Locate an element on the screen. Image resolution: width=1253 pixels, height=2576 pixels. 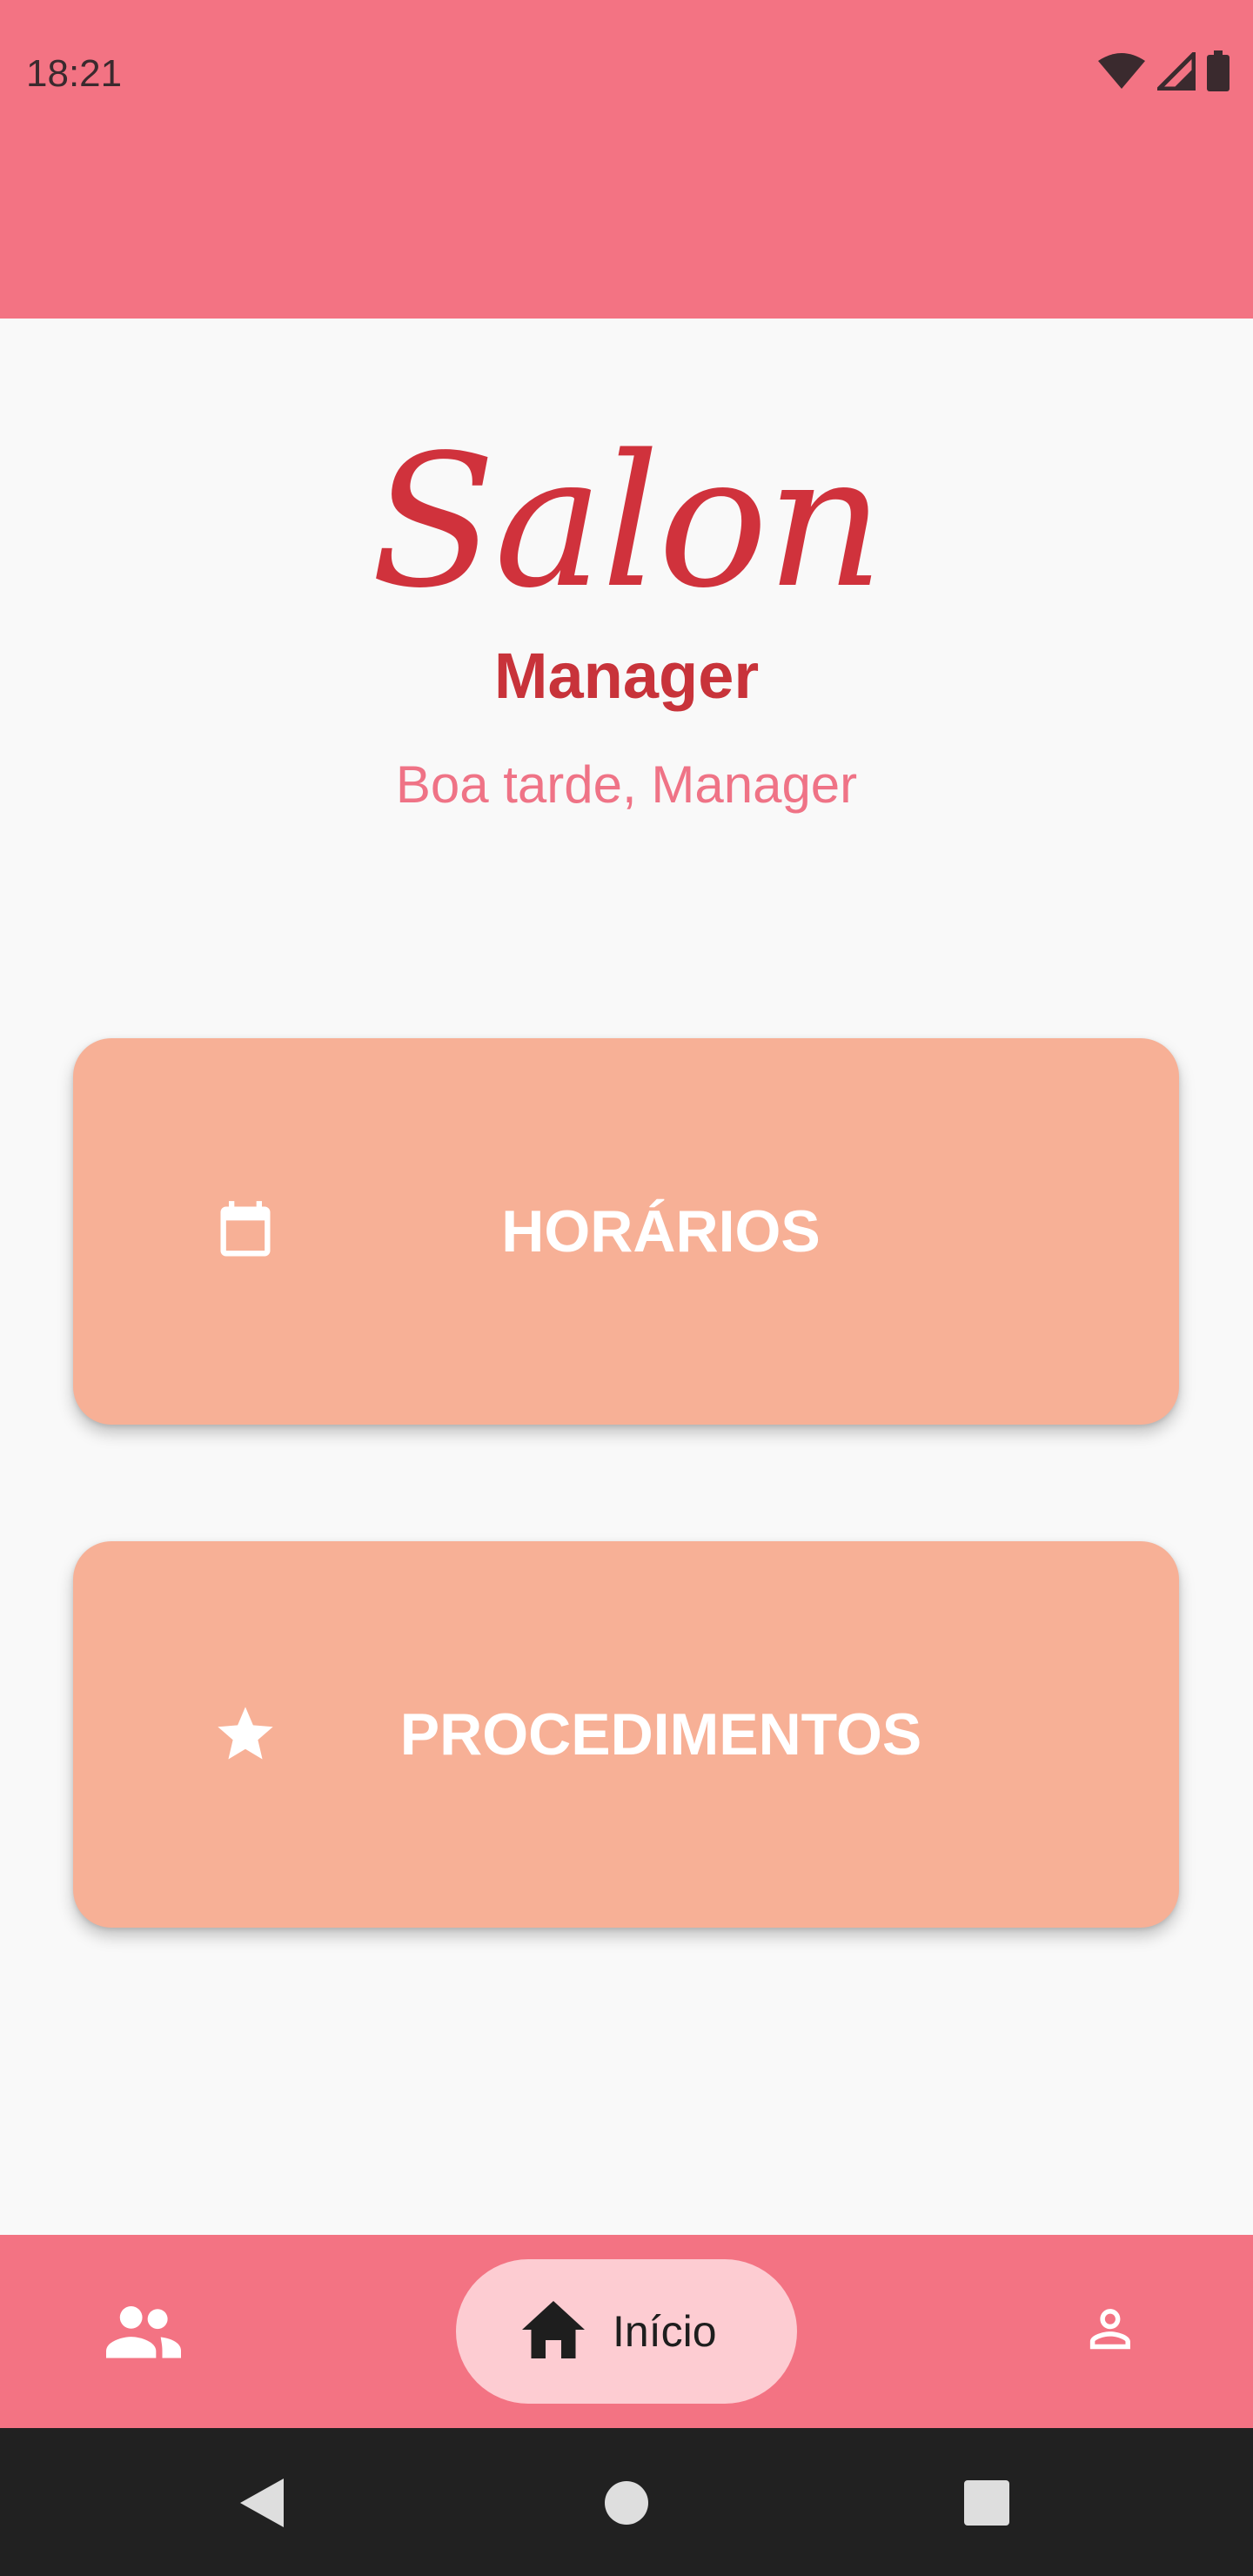
battery-icon is located at coordinates (1218, 71).